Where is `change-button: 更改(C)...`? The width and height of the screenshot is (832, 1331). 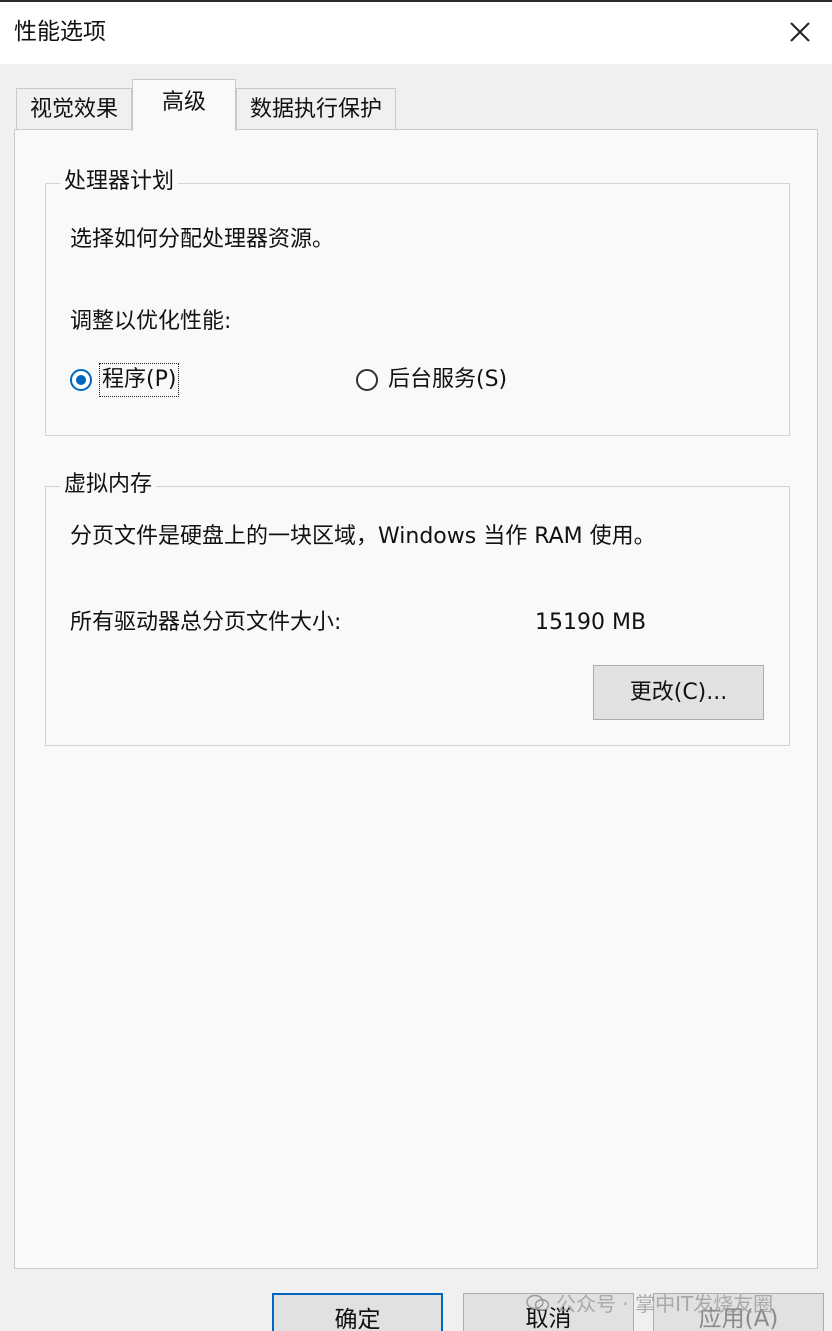 change-button: 更改(C)... is located at coordinates (678, 692).